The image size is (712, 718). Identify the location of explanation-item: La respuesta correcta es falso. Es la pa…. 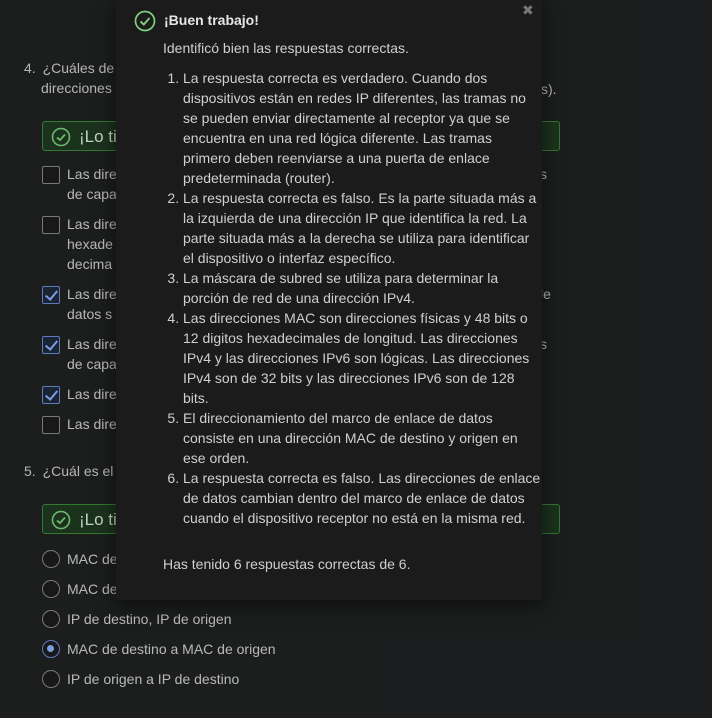
(363, 228).